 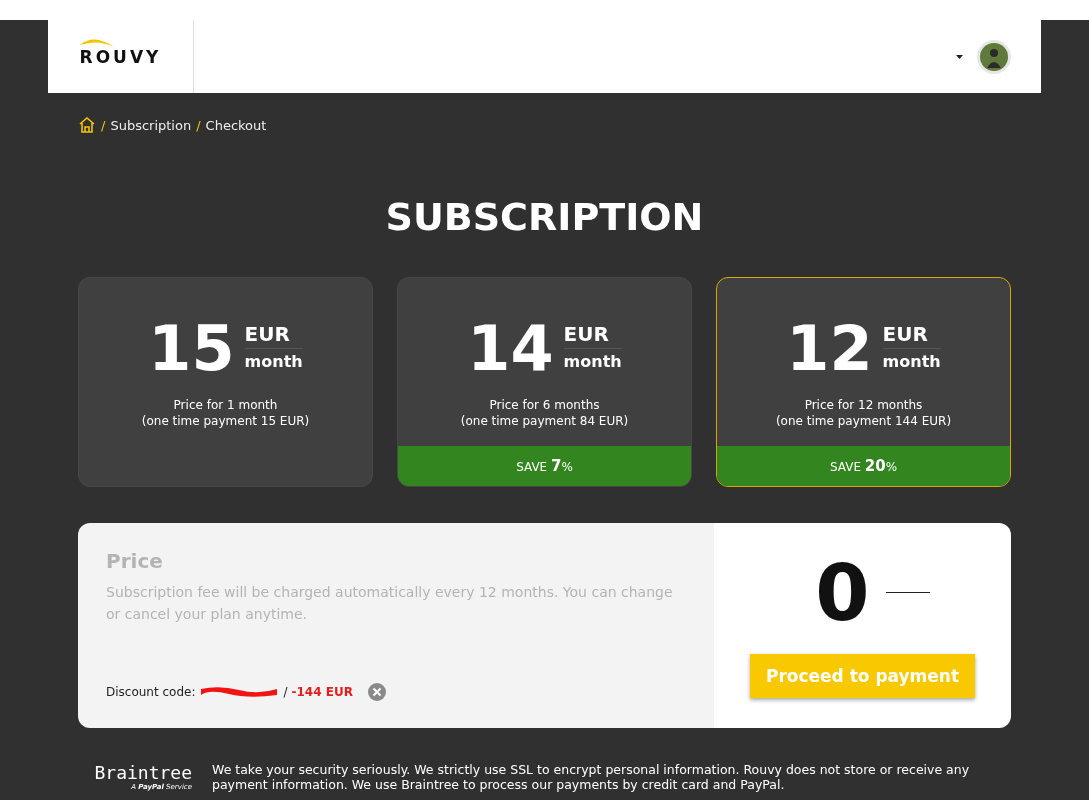 I want to click on discount-label: Discount code:, so click(x=151, y=692).